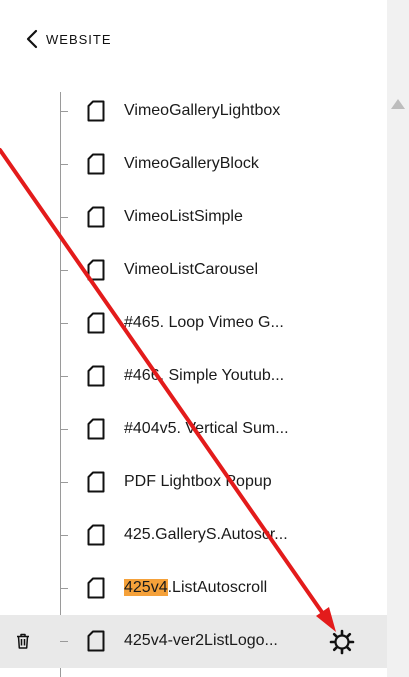  I want to click on search-highlight: 425v4, so click(146, 587).